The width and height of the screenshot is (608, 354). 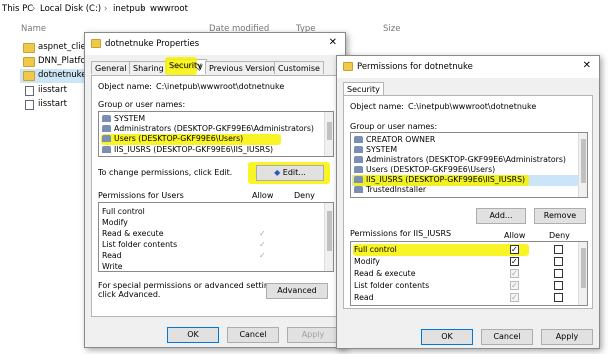 I want to click on tab-previous-versions: Previous Versions, so click(x=244, y=67).